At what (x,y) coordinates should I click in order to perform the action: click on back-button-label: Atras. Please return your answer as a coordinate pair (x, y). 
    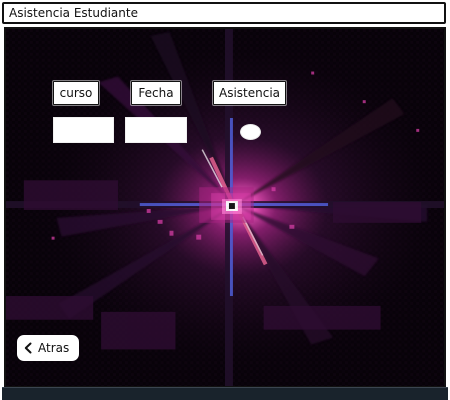
    Looking at the image, I should click on (54, 348).